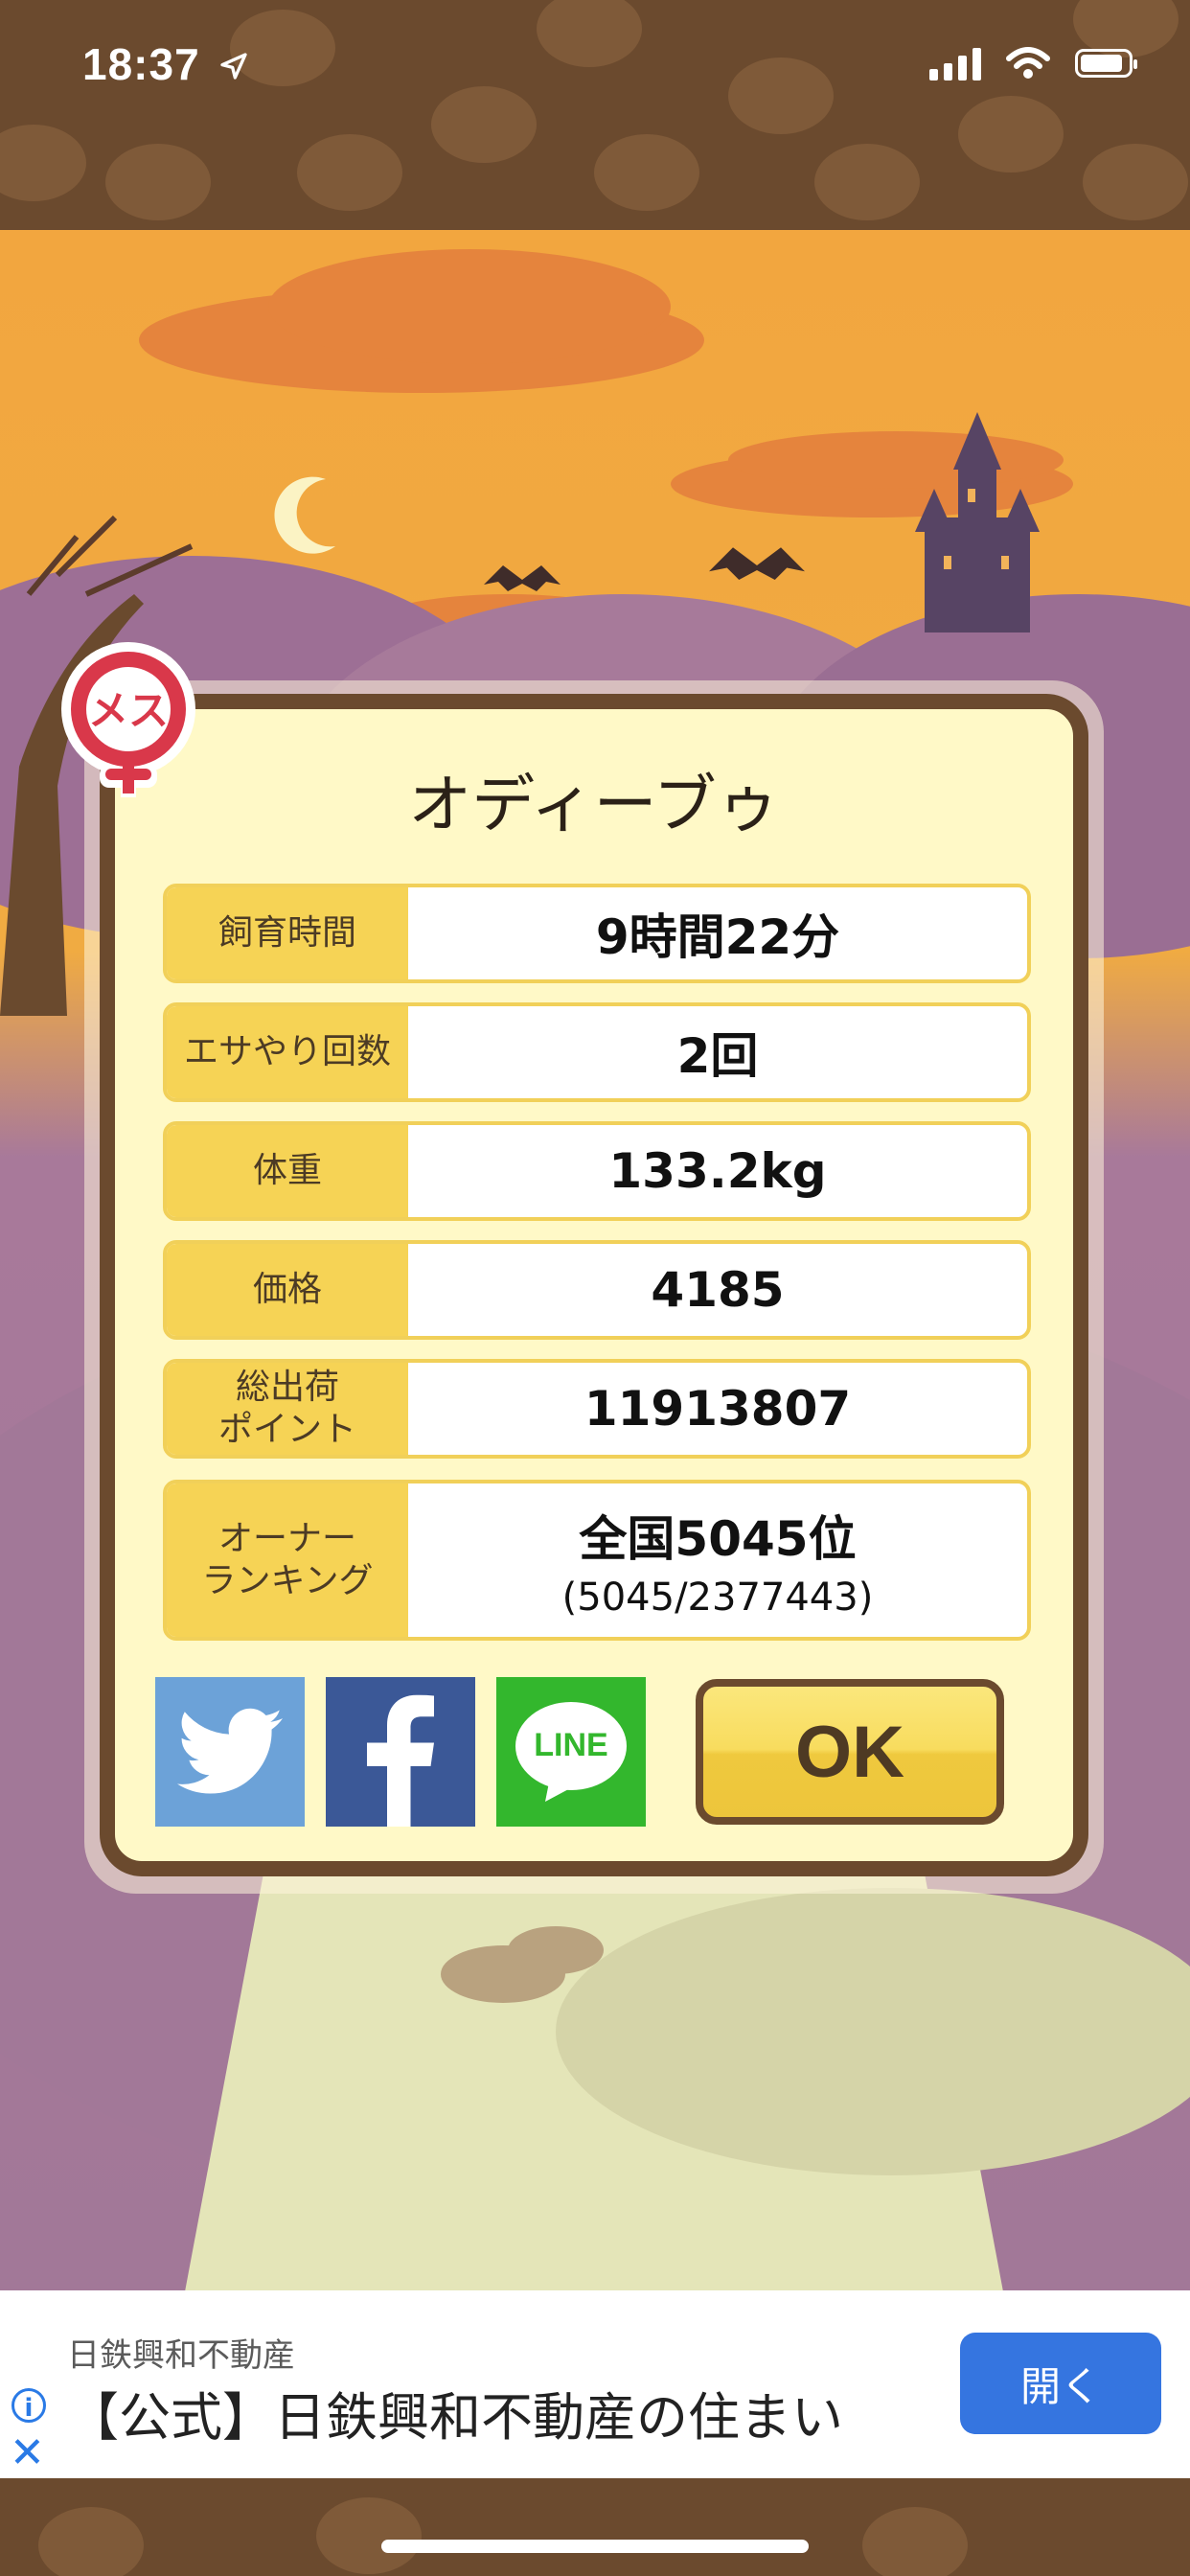 The height and width of the screenshot is (2576, 1190). I want to click on ad-info-icon: i, so click(29, 2405).